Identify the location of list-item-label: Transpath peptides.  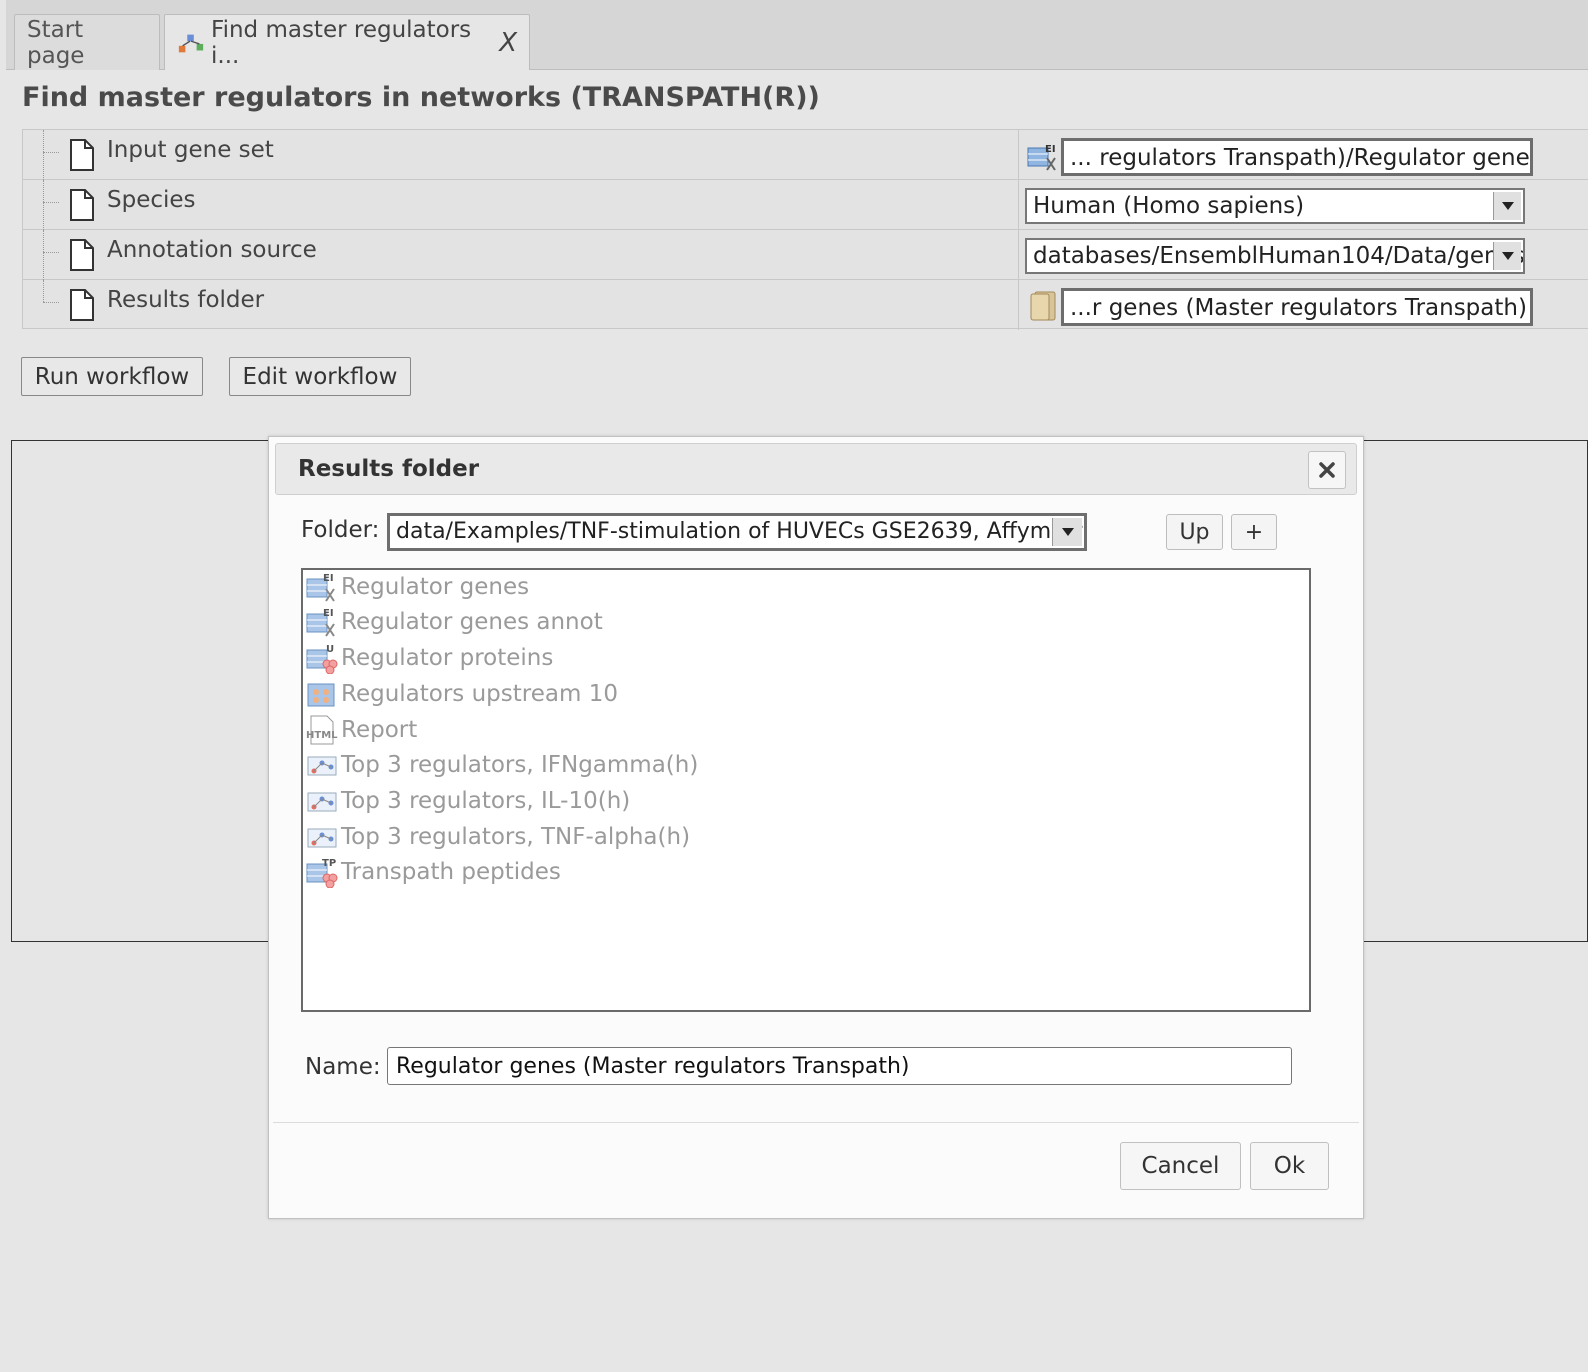
(451, 872).